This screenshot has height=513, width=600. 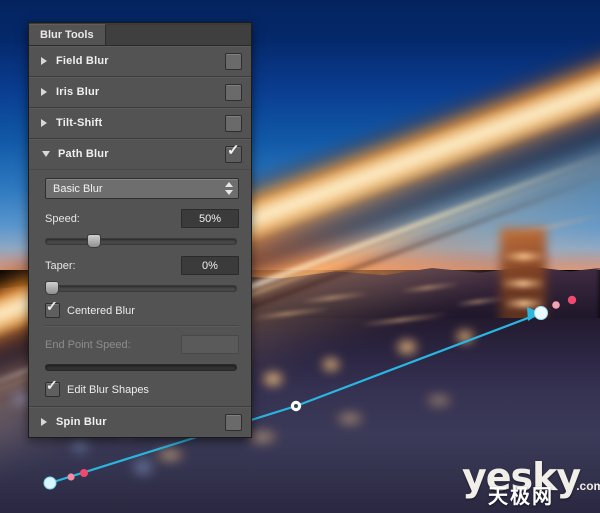 I want to click on blur-type-select: Basic Blur, so click(x=142, y=188).